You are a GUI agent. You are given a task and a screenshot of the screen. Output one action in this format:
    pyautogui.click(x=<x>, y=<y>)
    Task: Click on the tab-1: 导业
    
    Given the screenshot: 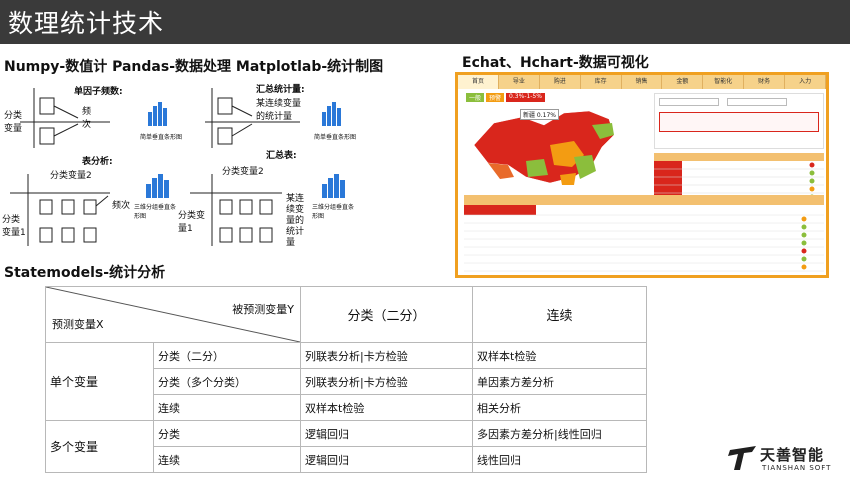 What is the action you would take?
    pyautogui.click(x=519, y=82)
    